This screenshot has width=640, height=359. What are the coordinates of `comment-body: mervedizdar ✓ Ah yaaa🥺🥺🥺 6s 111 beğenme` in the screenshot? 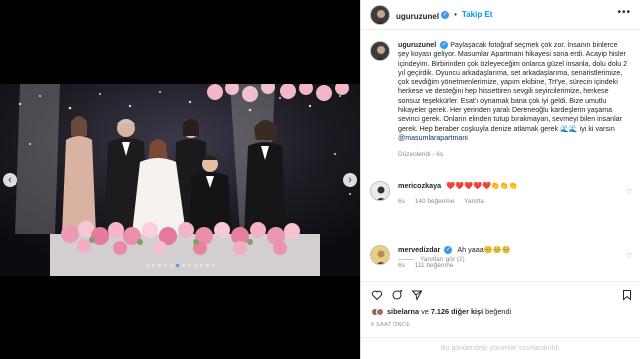 It's located at (454, 257).